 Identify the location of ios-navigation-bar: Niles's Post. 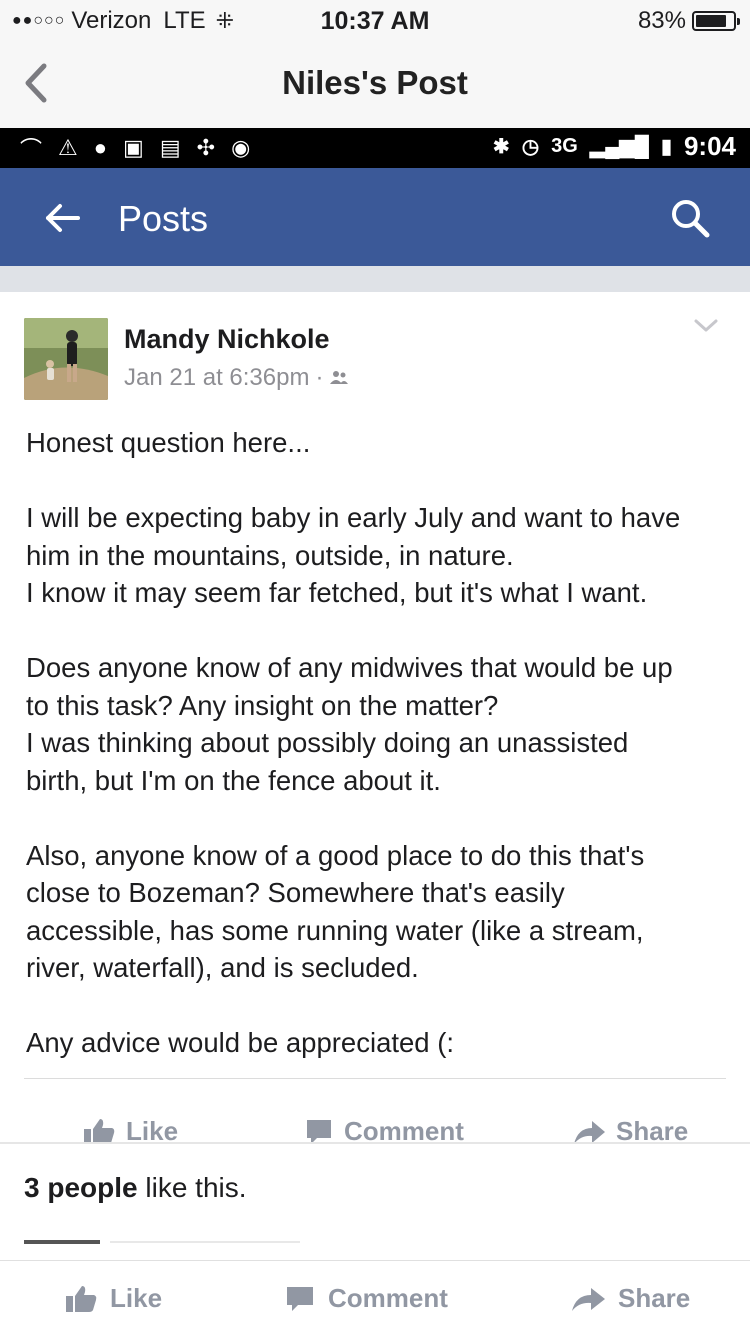
(375, 84).